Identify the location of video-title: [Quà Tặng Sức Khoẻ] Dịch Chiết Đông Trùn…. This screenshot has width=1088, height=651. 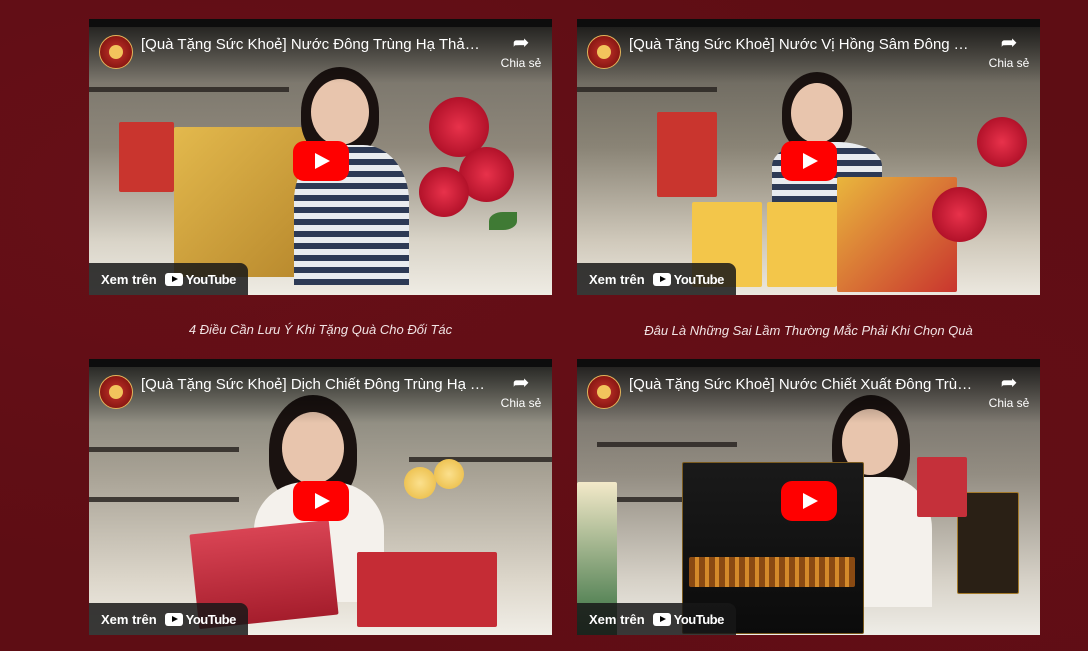
(313, 384).